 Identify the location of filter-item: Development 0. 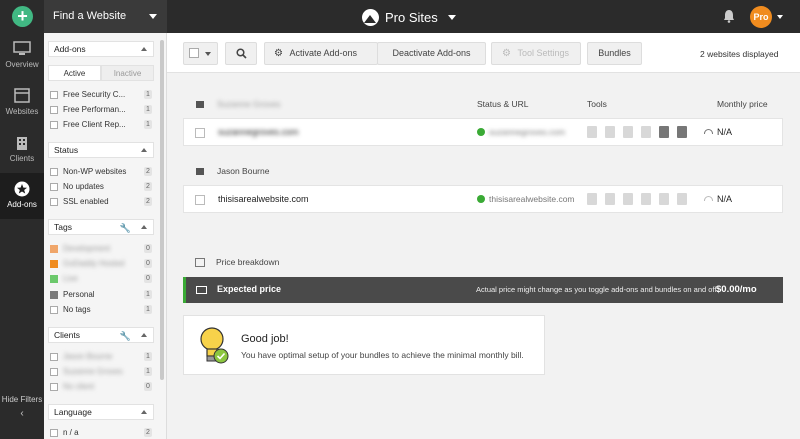
(102, 249).